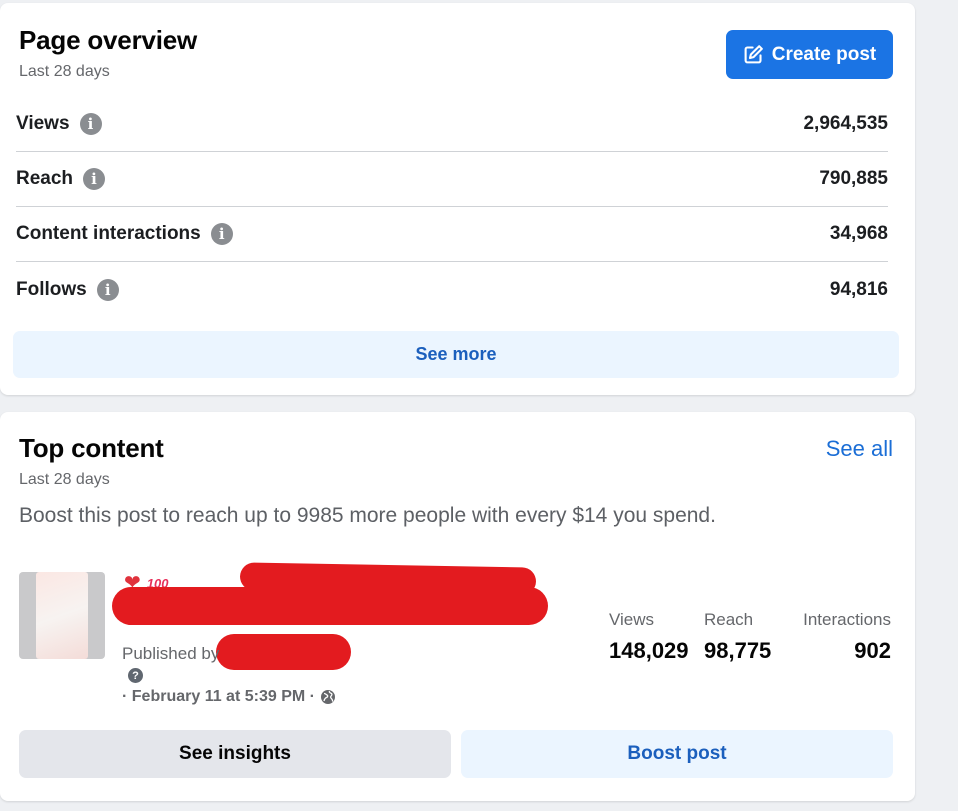 The height and width of the screenshot is (811, 958). What do you see at coordinates (64, 479) in the screenshot?
I see `top-content-subtitle: Last 28 days` at bounding box center [64, 479].